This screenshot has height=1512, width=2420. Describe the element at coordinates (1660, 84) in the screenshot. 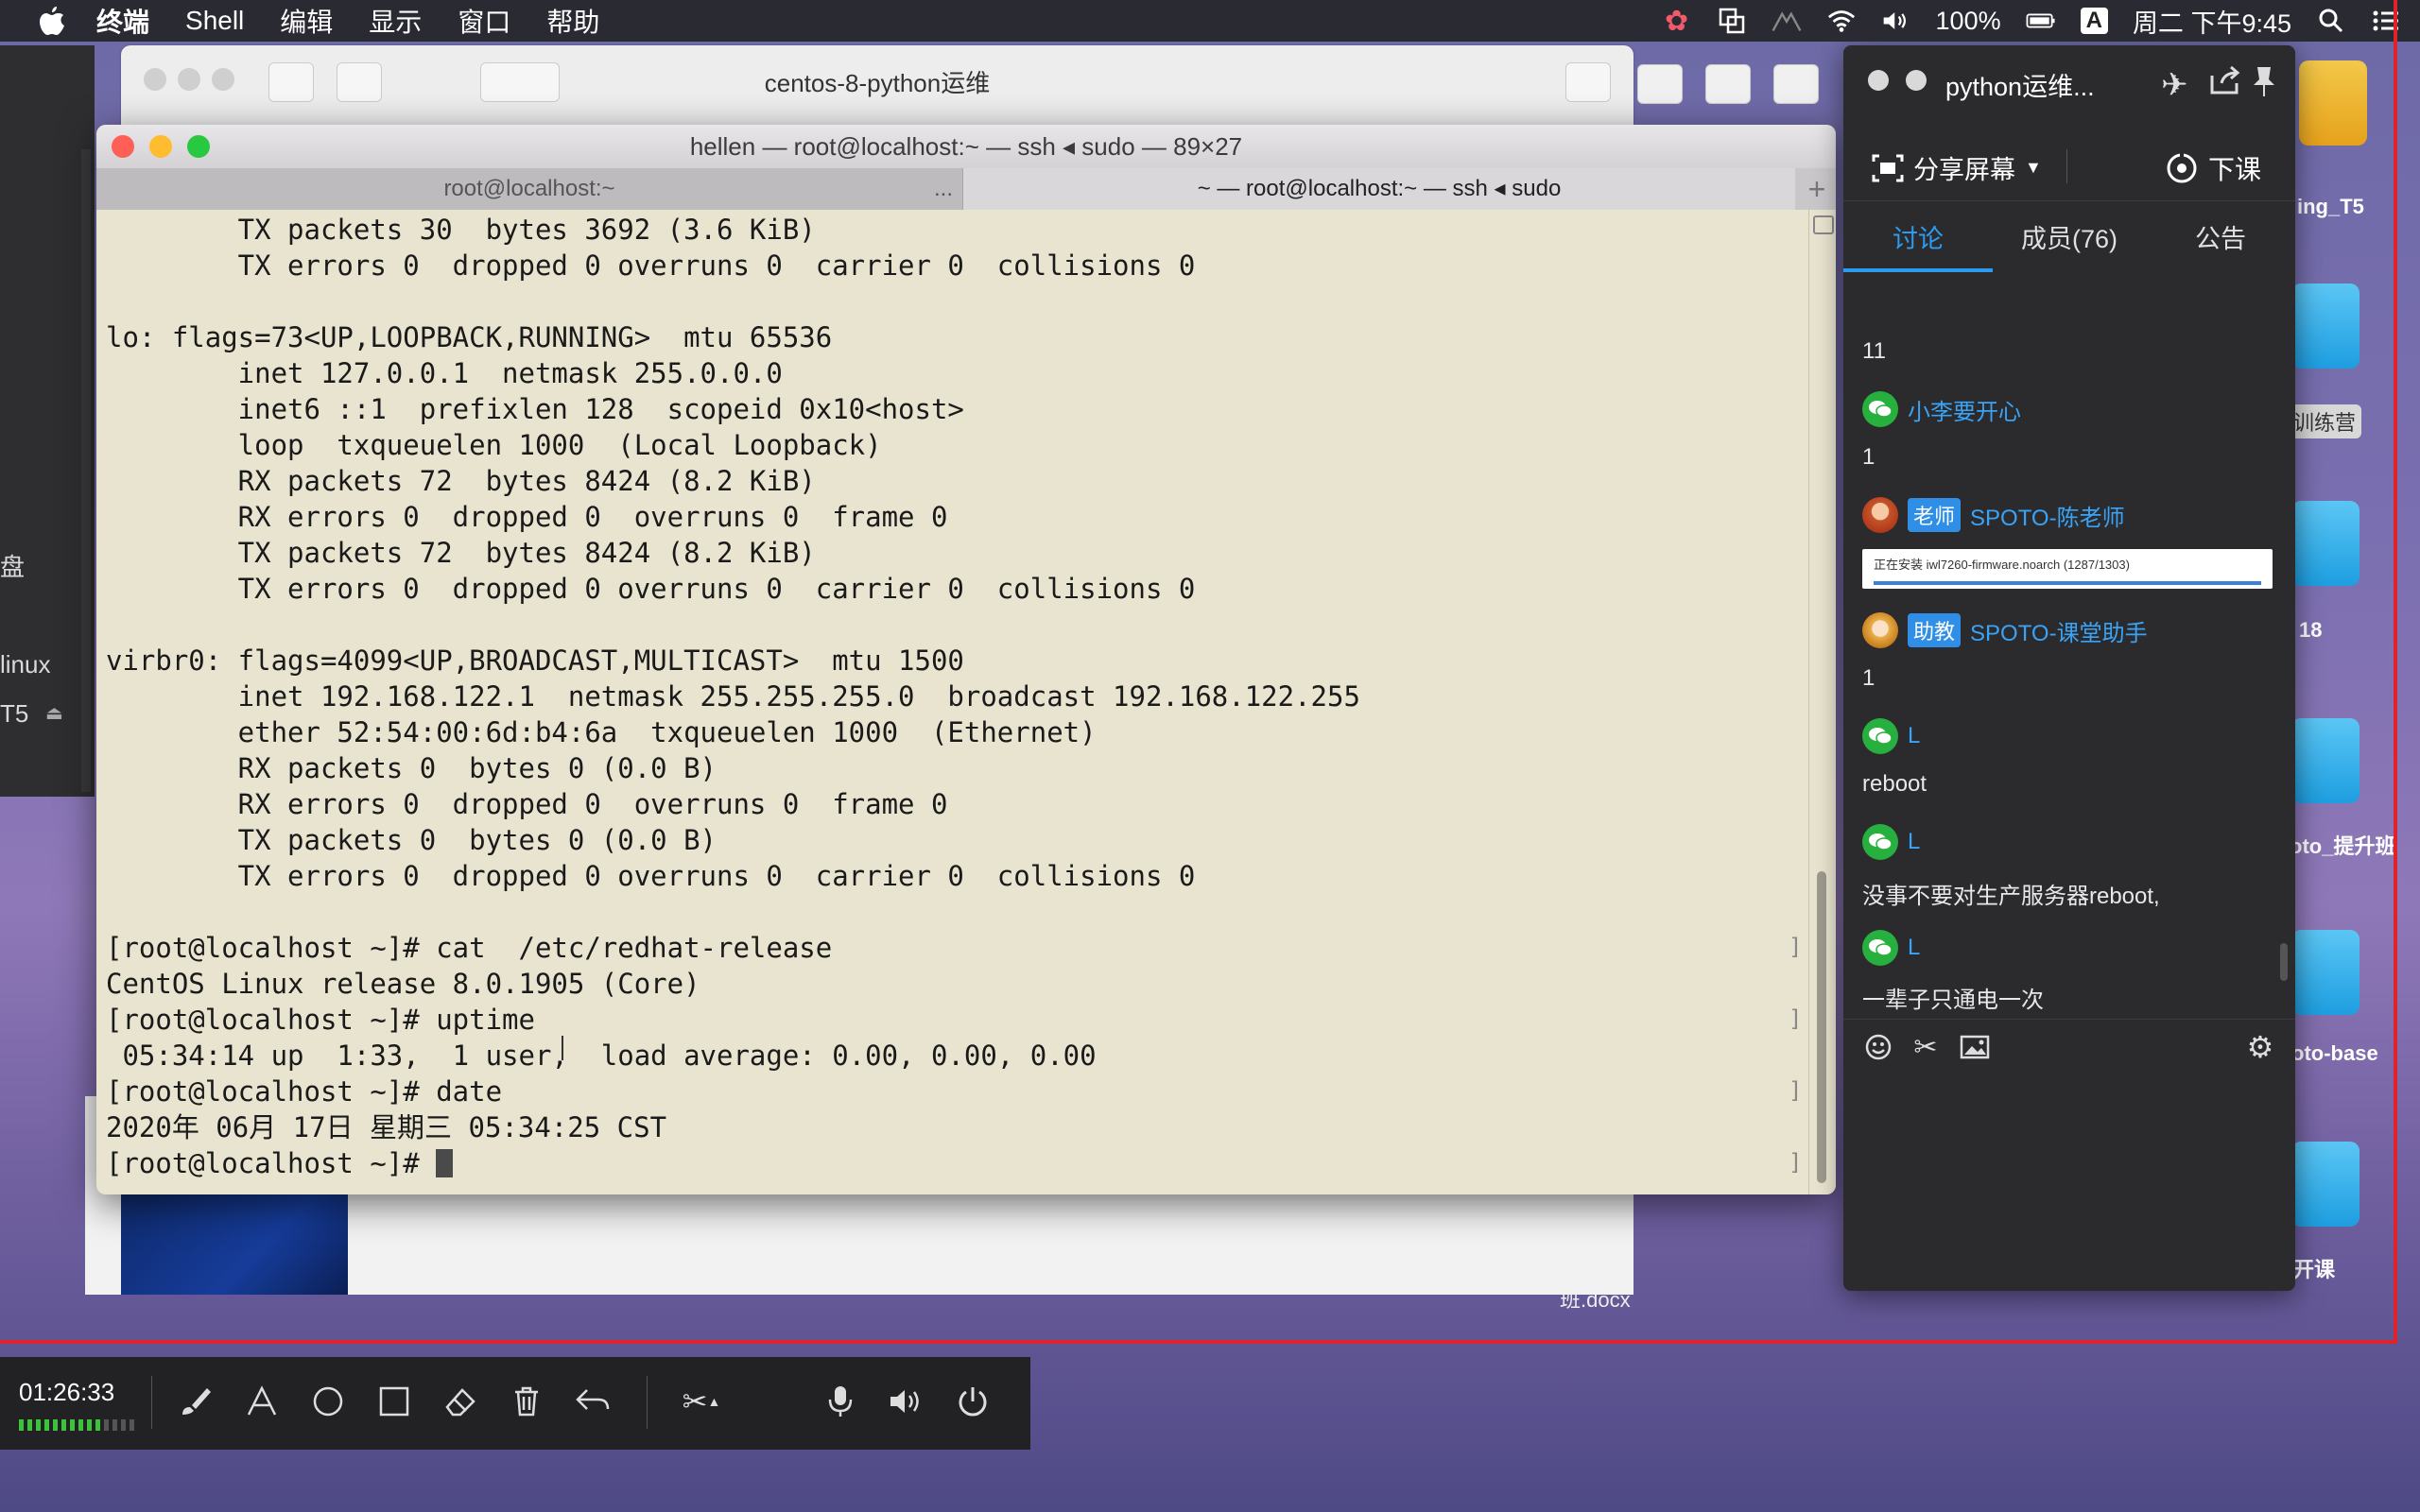

I see `pause-button` at that location.